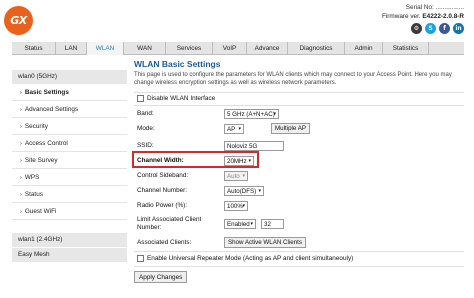  What do you see at coordinates (149, 227) in the screenshot?
I see `limit-clients-label-2: Number:` at bounding box center [149, 227].